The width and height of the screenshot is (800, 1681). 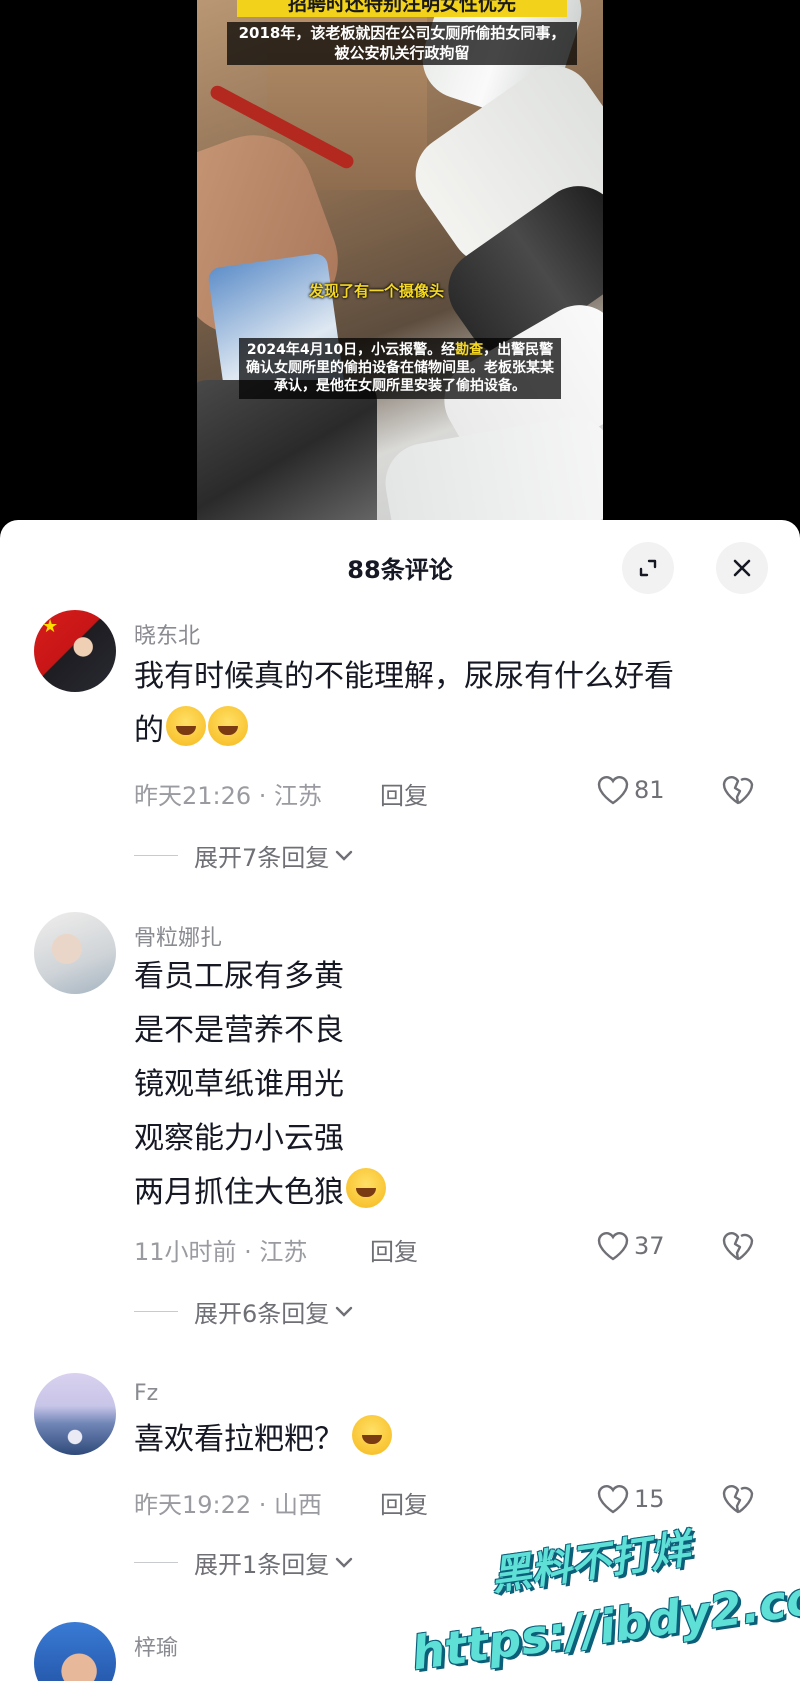 I want to click on comment-text-line: 我有时候真的不能理解，尿尿有什么好看, so click(x=404, y=676).